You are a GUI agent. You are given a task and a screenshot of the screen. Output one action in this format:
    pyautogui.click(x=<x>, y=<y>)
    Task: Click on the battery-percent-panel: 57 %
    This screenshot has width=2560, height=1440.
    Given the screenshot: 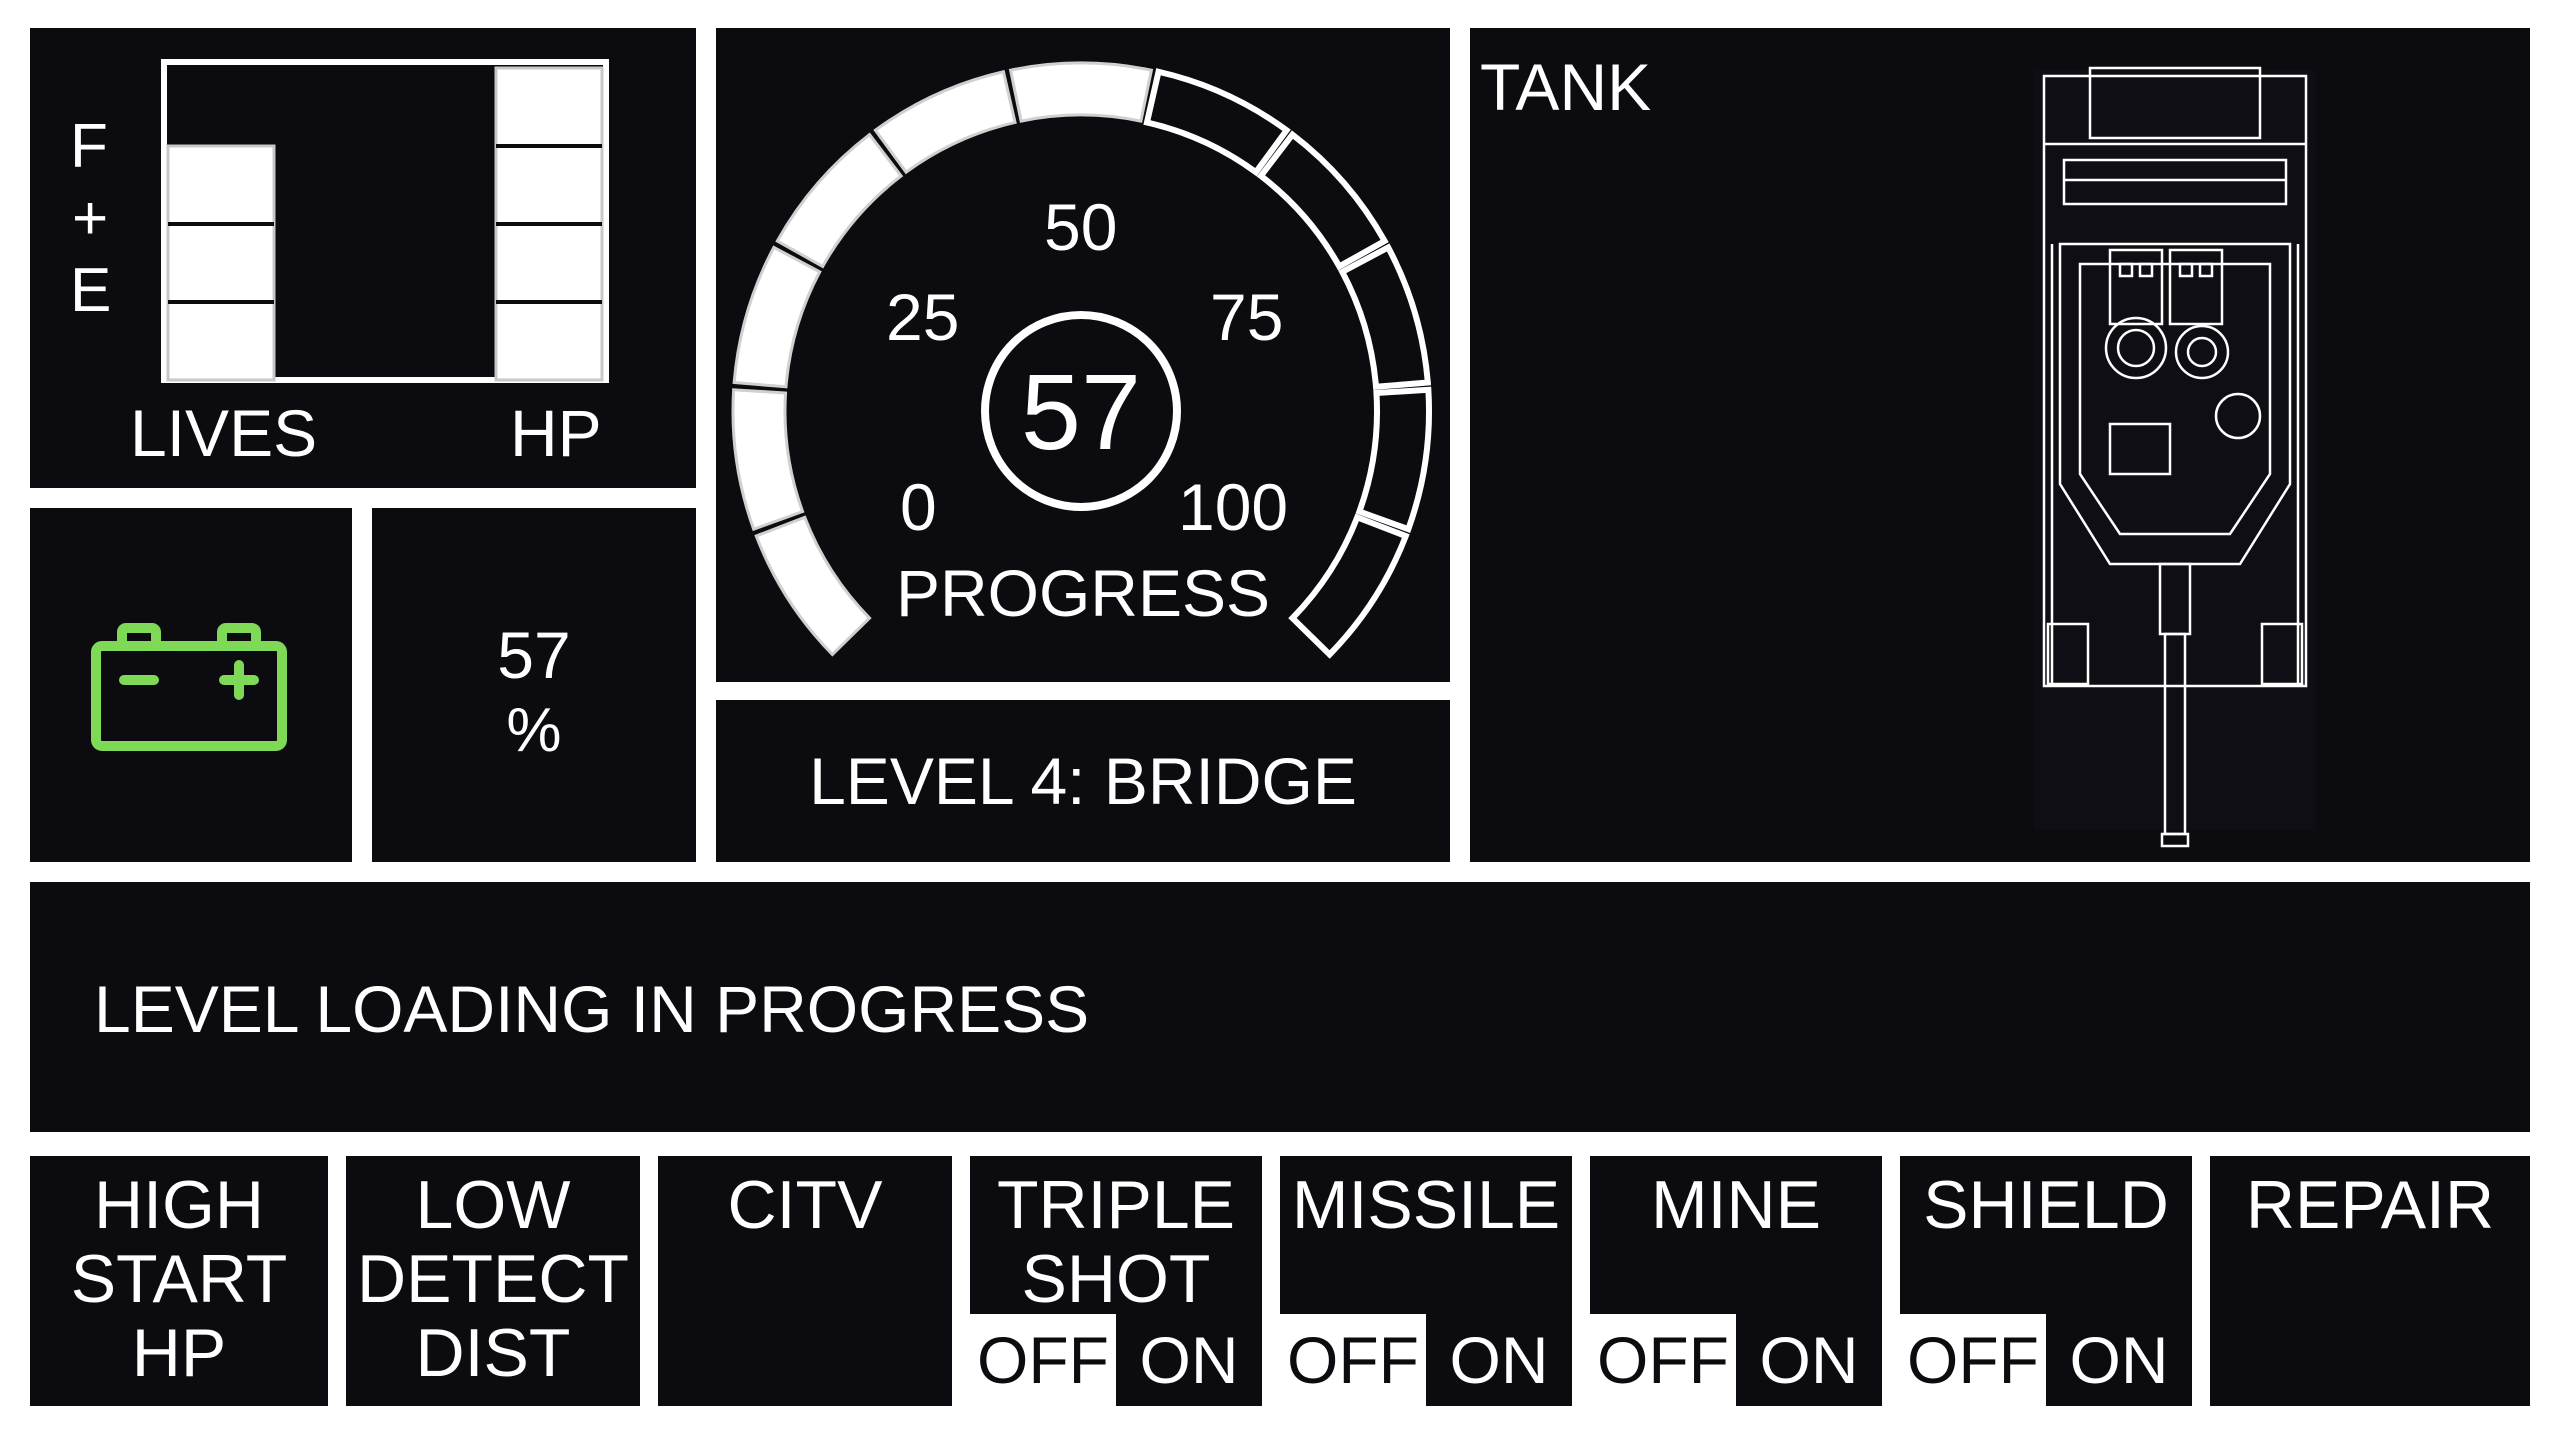 What is the action you would take?
    pyautogui.click(x=534, y=685)
    